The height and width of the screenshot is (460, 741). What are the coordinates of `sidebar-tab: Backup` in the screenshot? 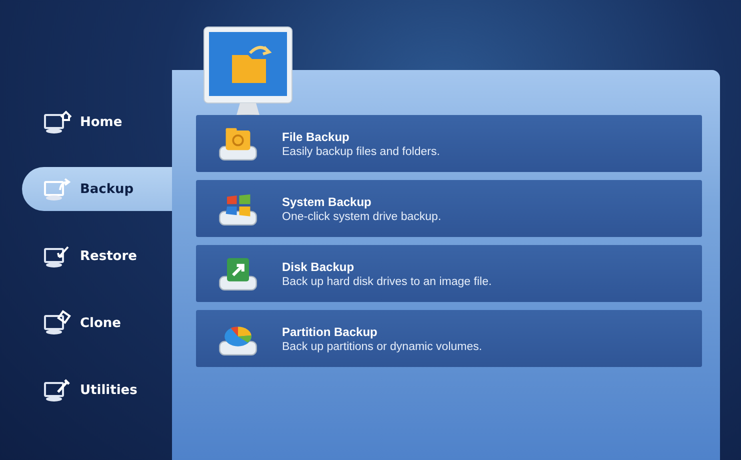 It's located at (97, 189).